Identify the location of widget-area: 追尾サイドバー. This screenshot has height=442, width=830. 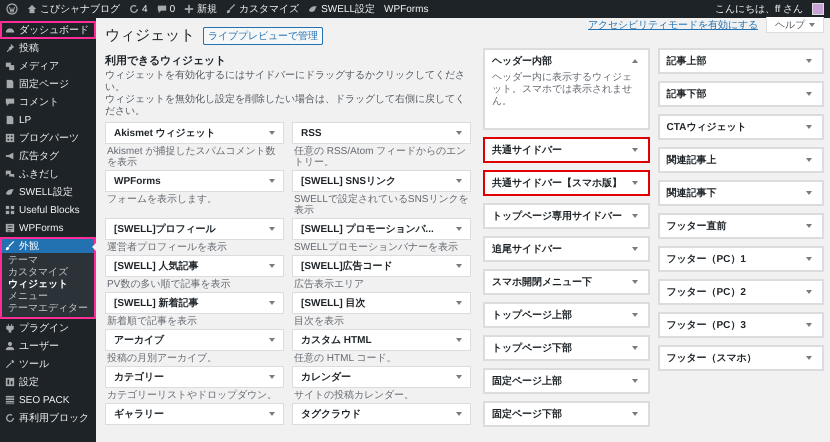
(566, 249).